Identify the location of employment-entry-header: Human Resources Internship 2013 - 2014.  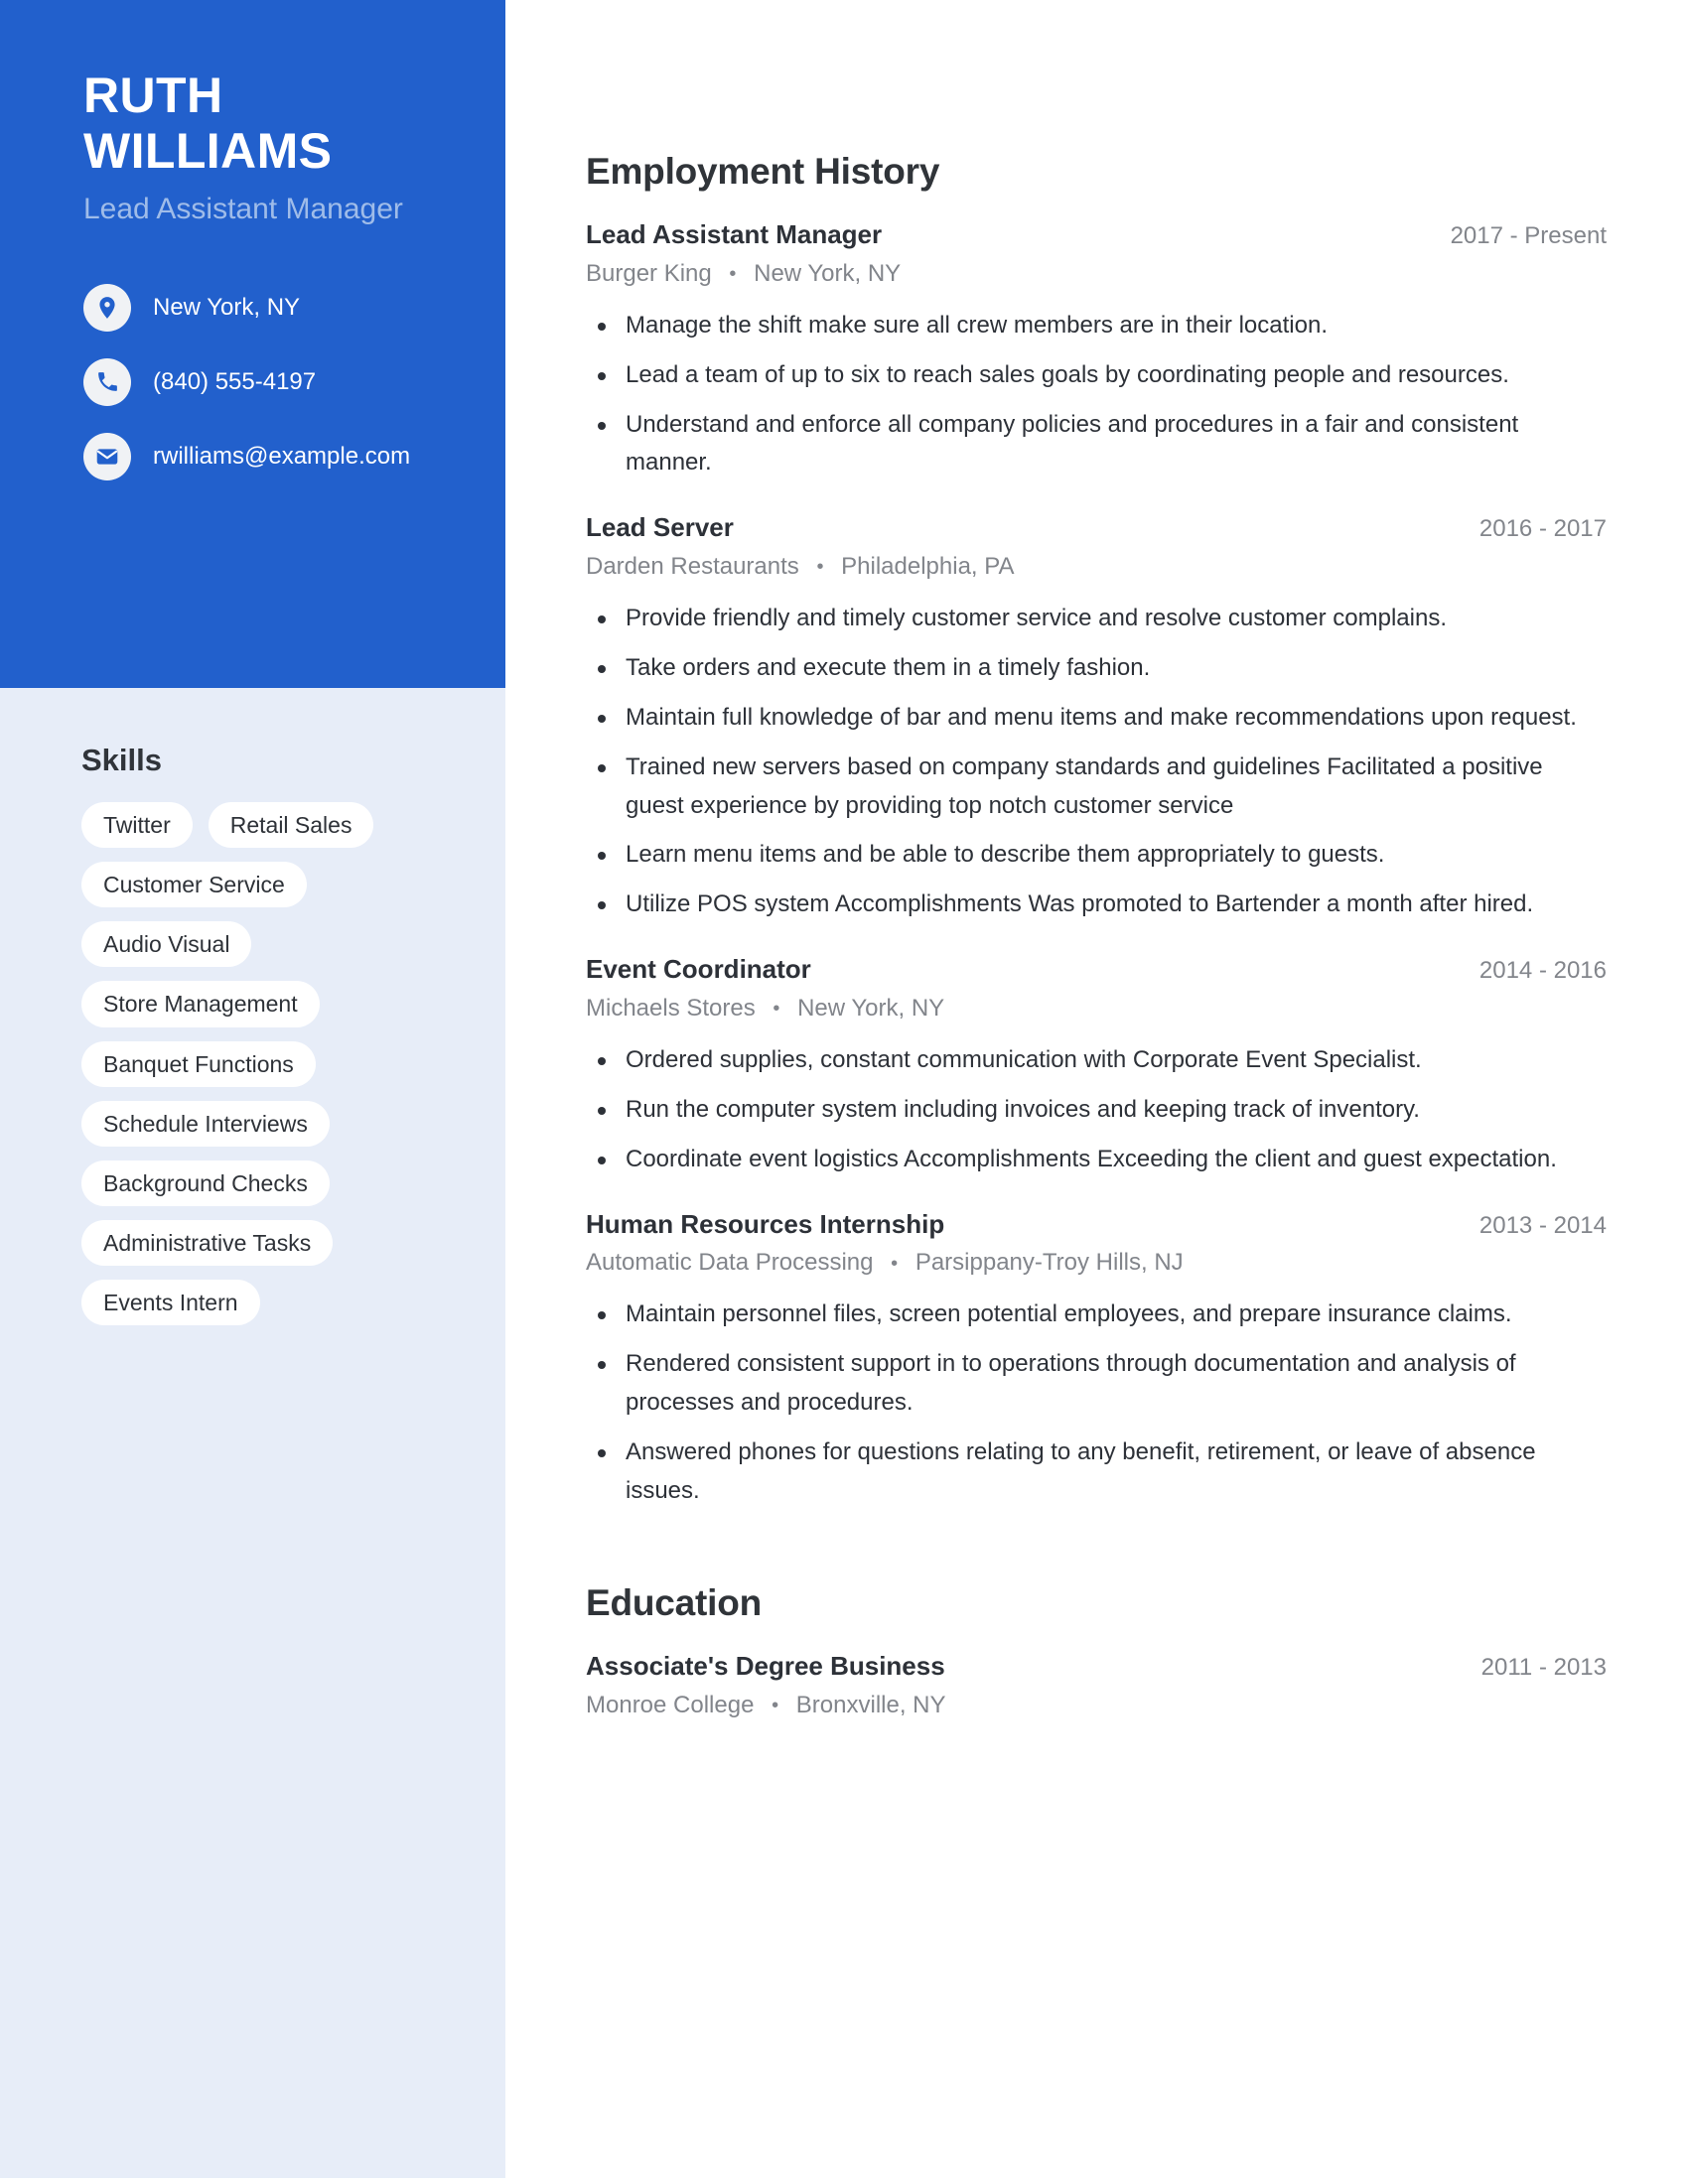
(1096, 1225).